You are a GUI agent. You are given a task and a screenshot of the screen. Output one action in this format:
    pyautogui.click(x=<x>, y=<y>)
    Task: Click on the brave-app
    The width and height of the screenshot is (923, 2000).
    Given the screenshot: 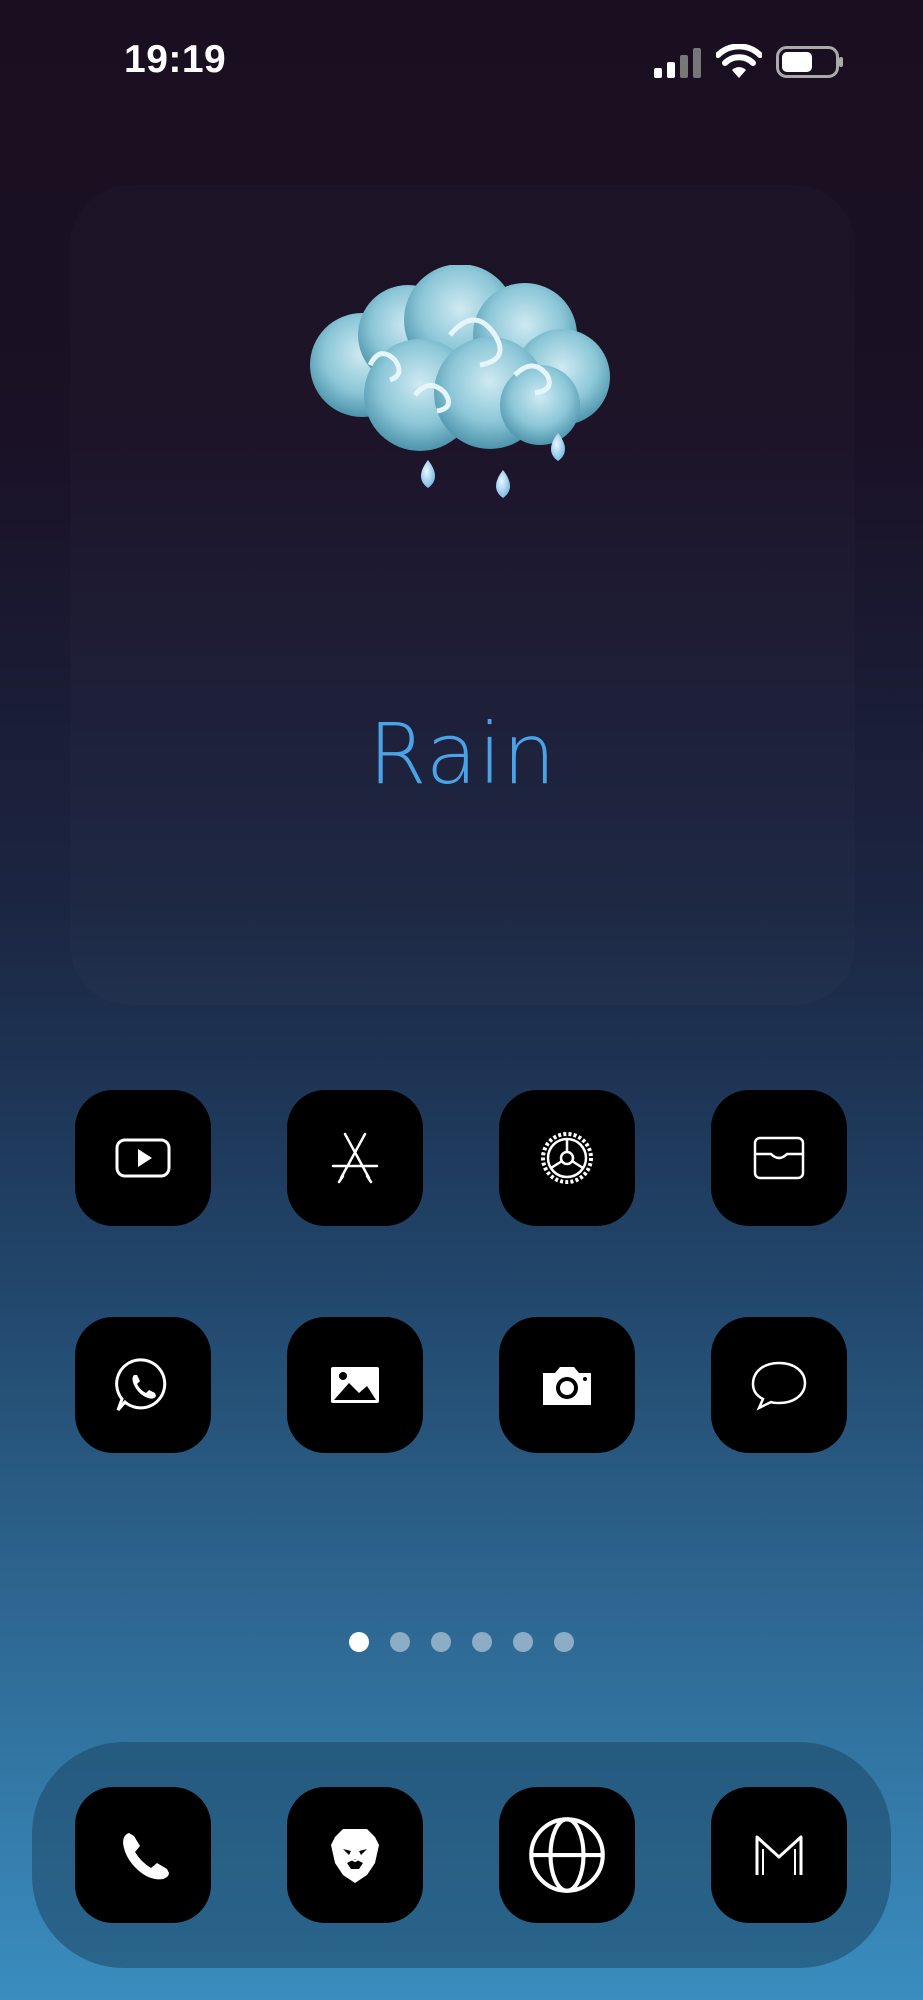 What is the action you would take?
    pyautogui.click(x=355, y=1855)
    